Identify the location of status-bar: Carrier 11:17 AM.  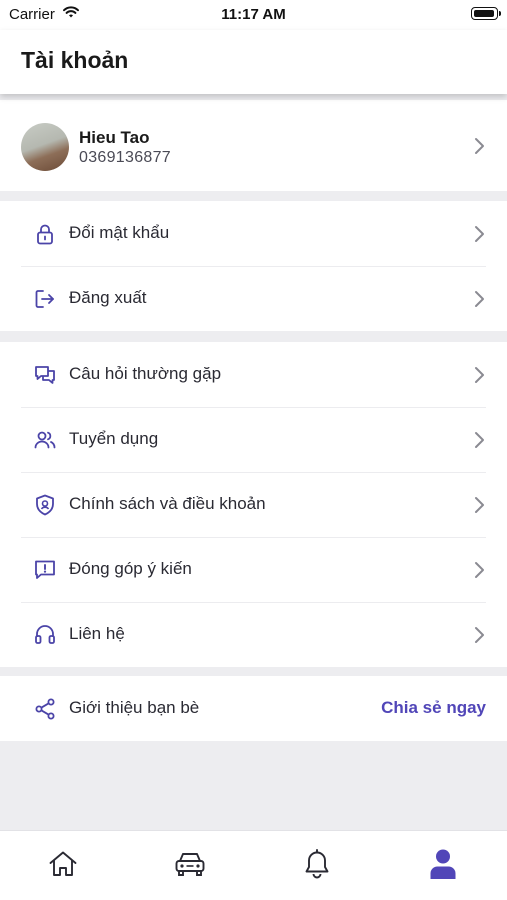
(253, 15).